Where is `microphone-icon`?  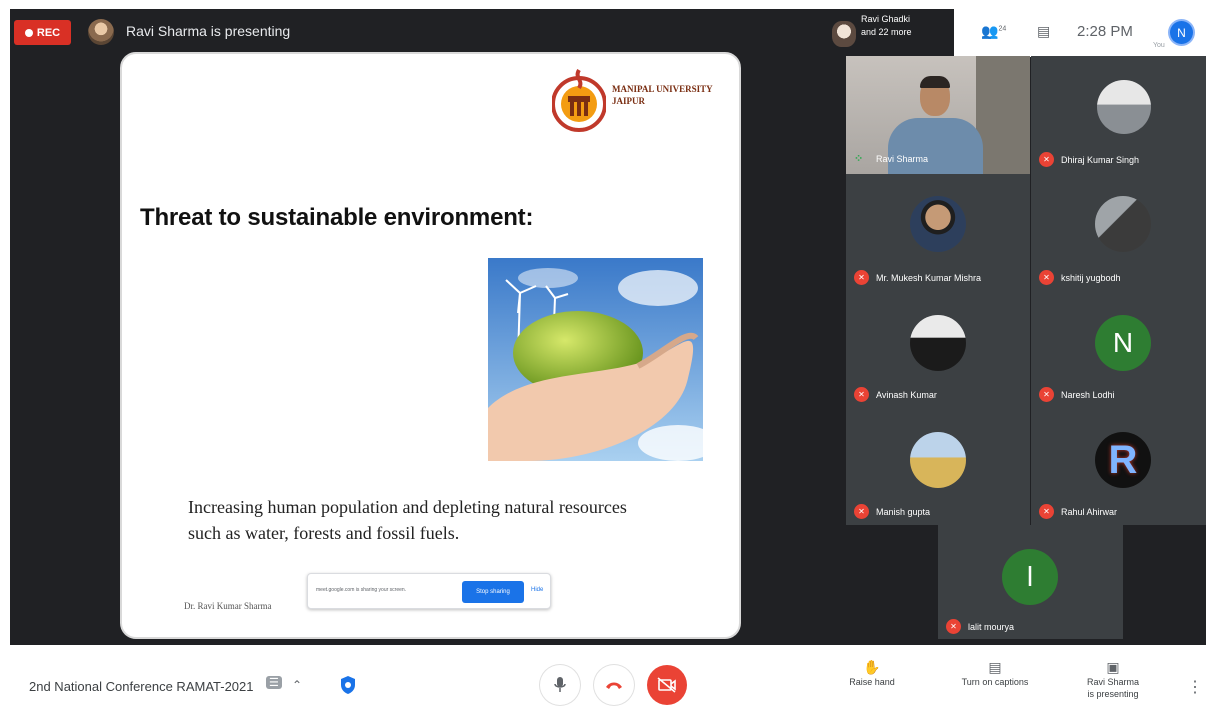
microphone-icon is located at coordinates (560, 684).